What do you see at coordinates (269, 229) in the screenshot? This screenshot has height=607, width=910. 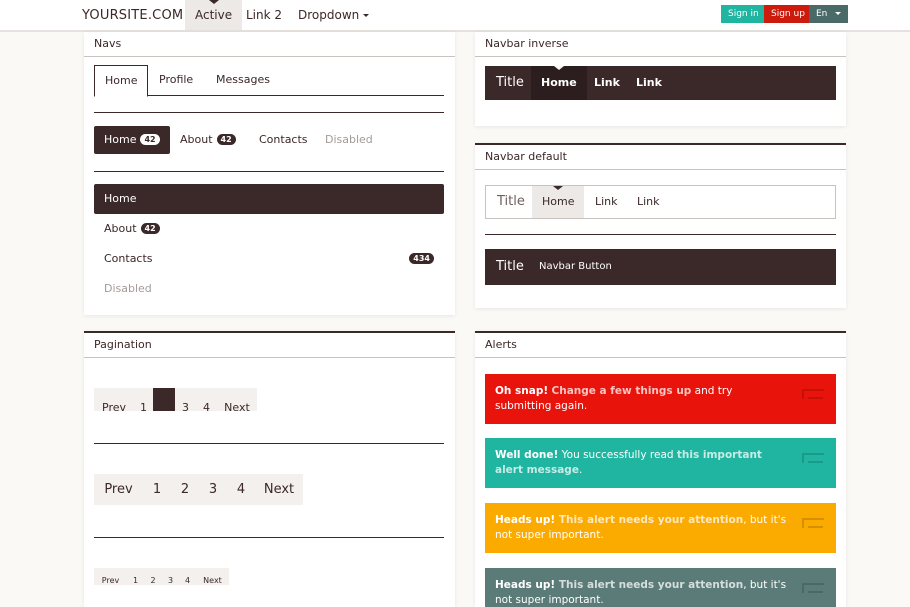 I see `stacked-item-about: About 42` at bounding box center [269, 229].